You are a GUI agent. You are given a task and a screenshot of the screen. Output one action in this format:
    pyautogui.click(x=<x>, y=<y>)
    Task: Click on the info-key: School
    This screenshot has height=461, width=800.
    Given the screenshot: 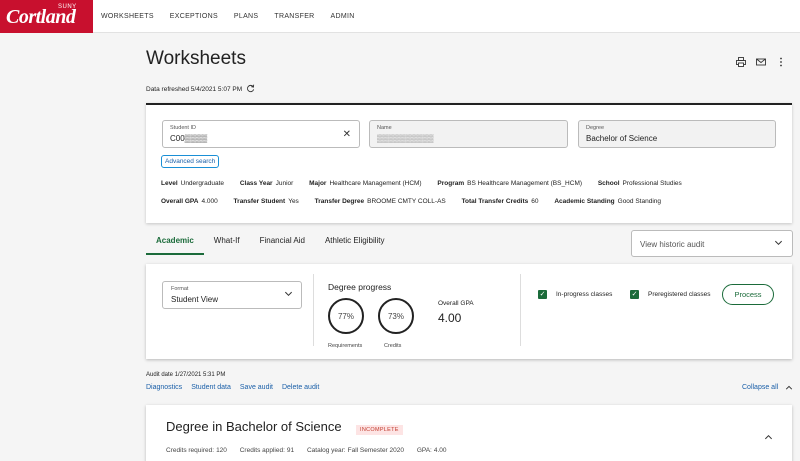 What is the action you would take?
    pyautogui.click(x=608, y=183)
    